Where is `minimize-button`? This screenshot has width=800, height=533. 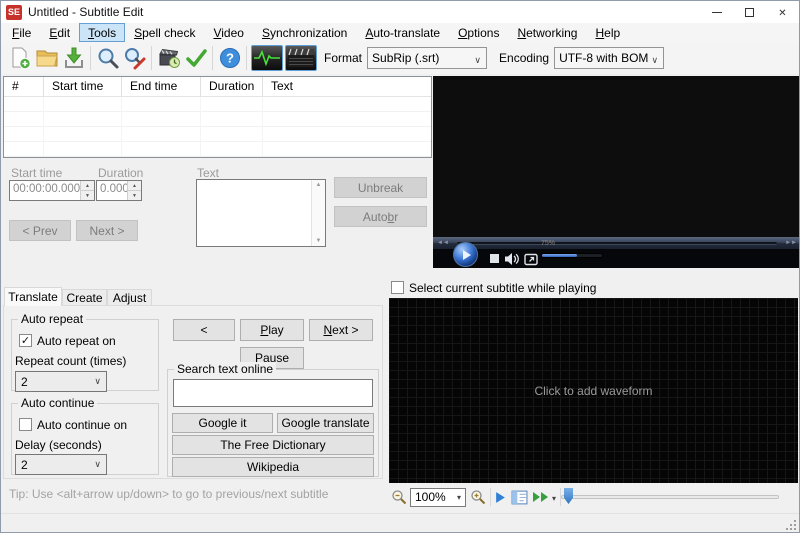 minimize-button is located at coordinates (716, 12).